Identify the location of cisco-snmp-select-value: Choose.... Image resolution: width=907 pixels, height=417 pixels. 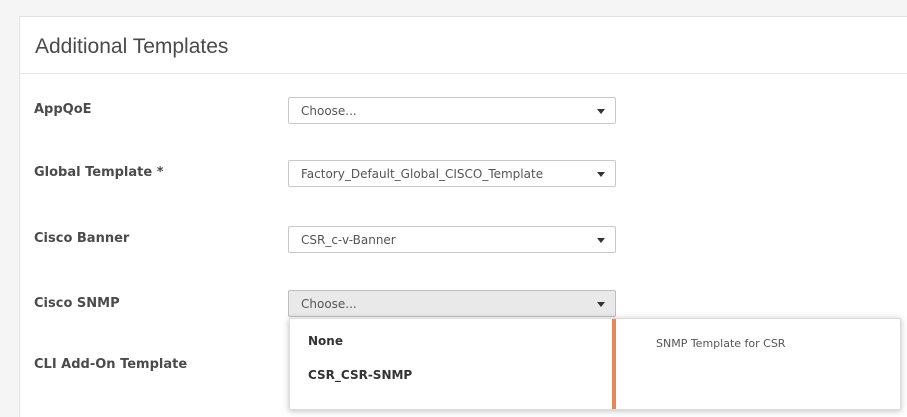
(329, 304).